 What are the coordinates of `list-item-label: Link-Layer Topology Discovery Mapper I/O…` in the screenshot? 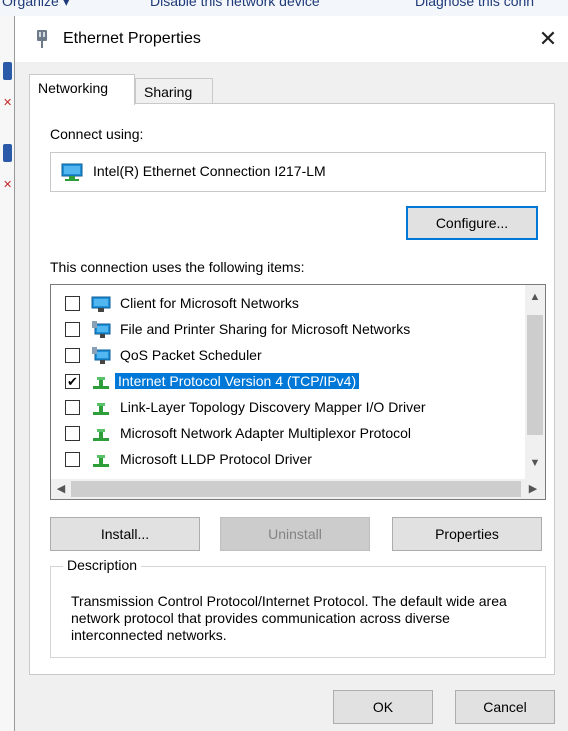 It's located at (273, 407).